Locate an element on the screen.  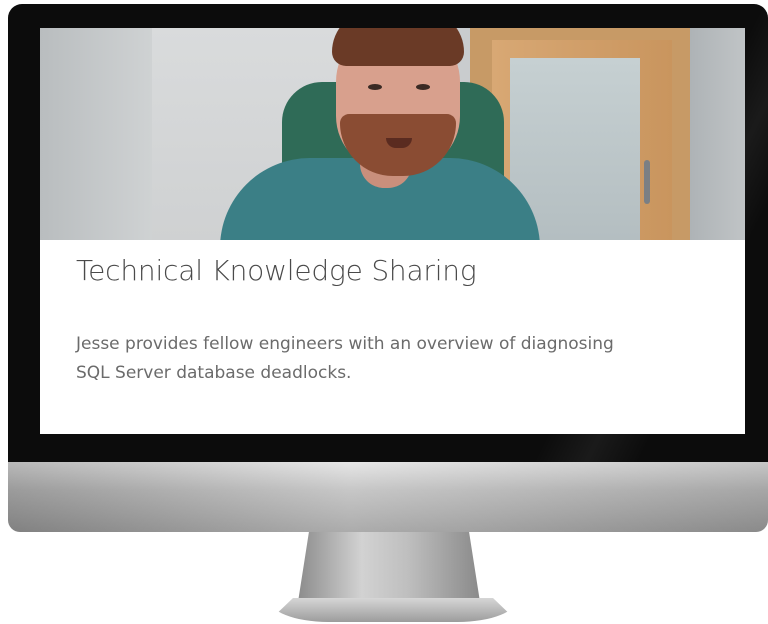
presenter-eye-left is located at coordinates (375, 87).